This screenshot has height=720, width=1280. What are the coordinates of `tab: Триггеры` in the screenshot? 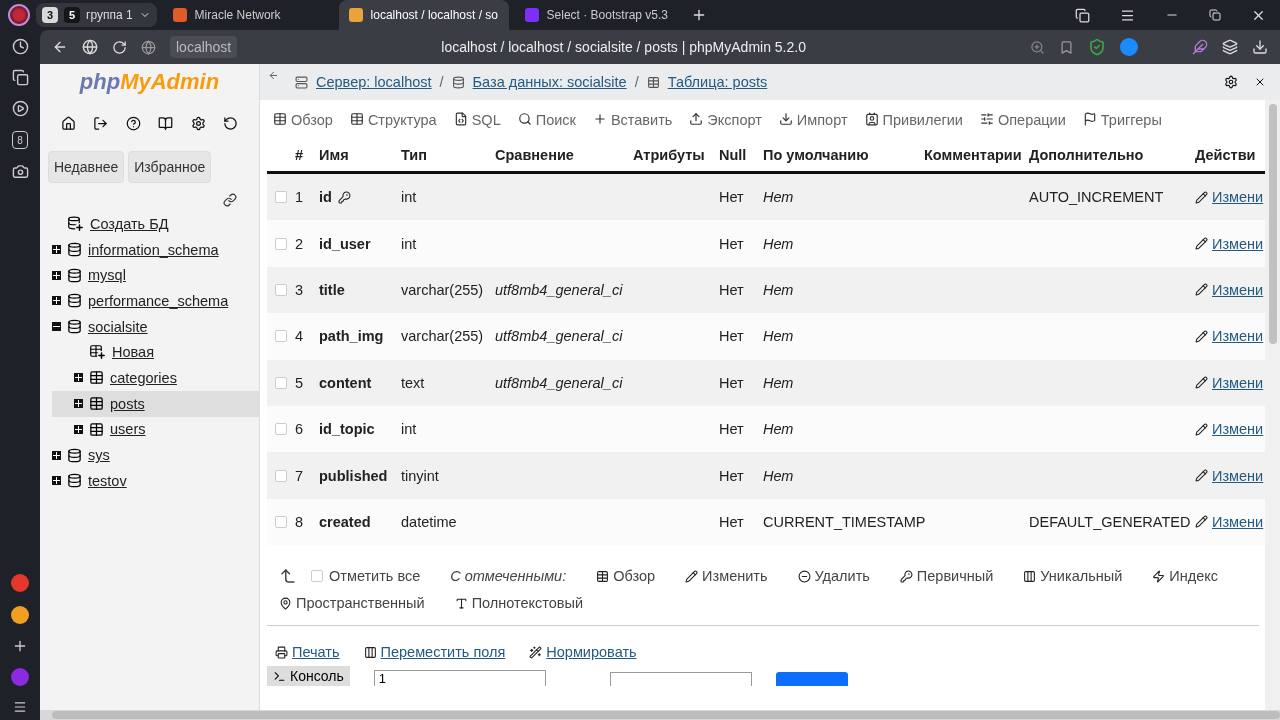 It's located at (1131, 120).